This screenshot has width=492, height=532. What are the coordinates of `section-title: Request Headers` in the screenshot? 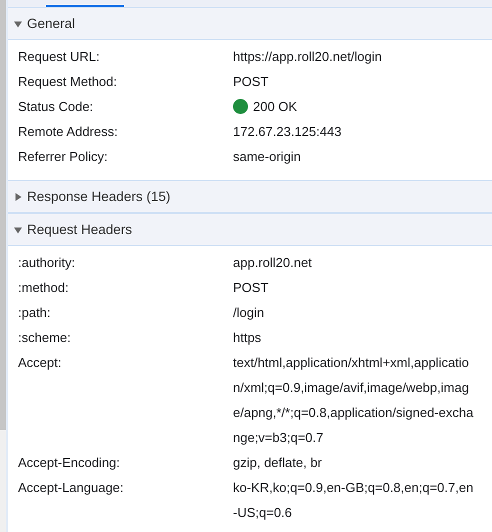 It's located at (79, 229).